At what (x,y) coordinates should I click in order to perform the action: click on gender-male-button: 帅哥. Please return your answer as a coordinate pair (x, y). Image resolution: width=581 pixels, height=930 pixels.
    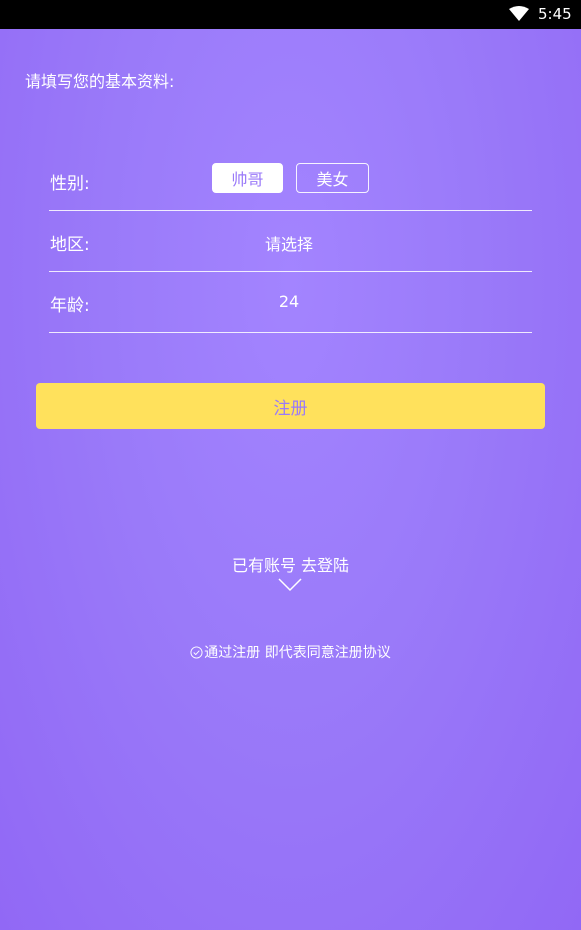
    Looking at the image, I should click on (247, 178).